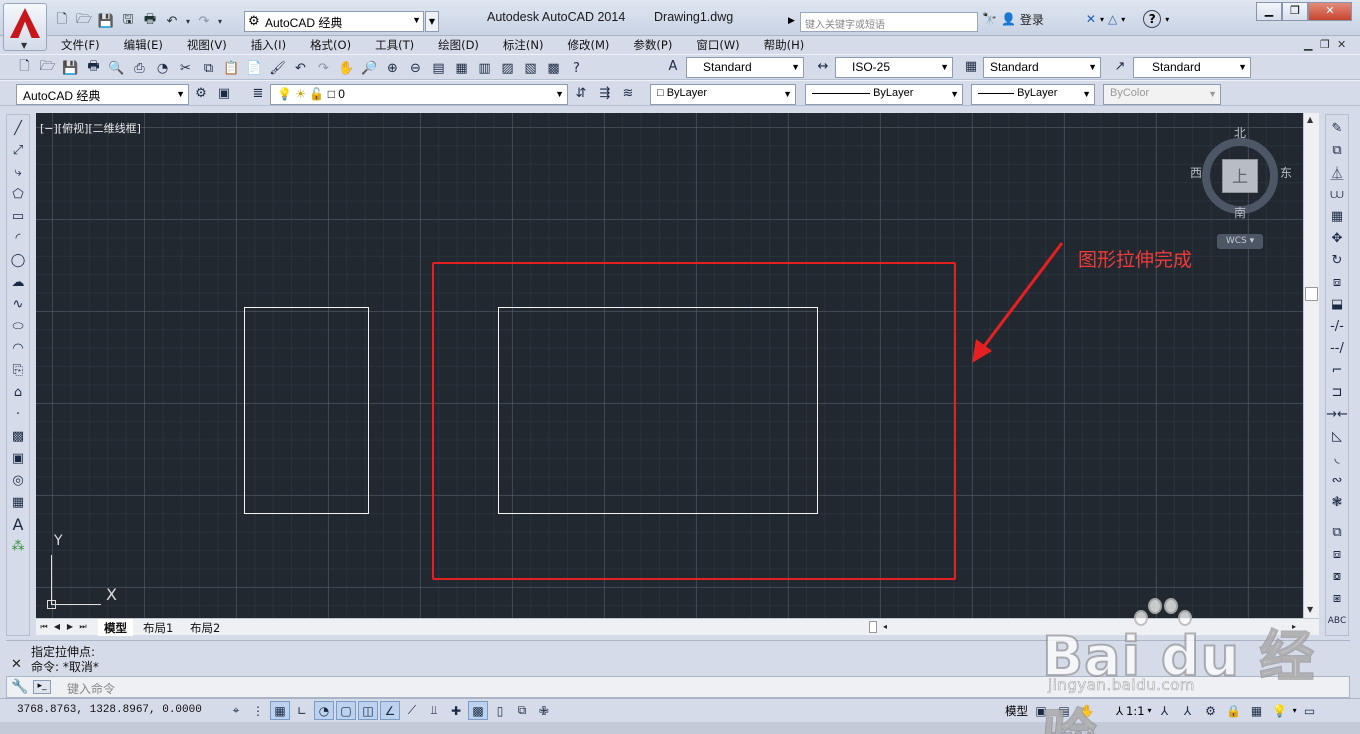 The image size is (1360, 734). Describe the element at coordinates (106, 21) in the screenshot. I see `save-icon: 💾` at that location.